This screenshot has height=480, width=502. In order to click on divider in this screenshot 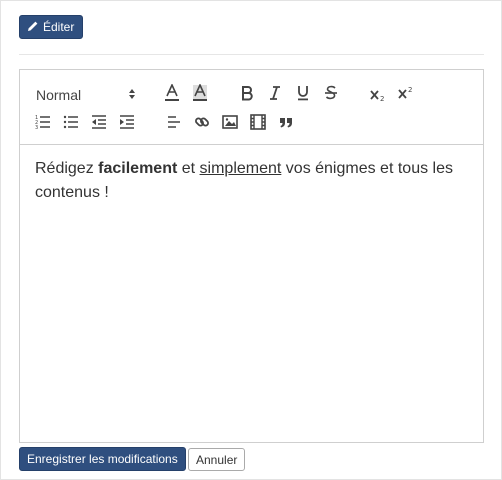, I will do `click(251, 54)`.